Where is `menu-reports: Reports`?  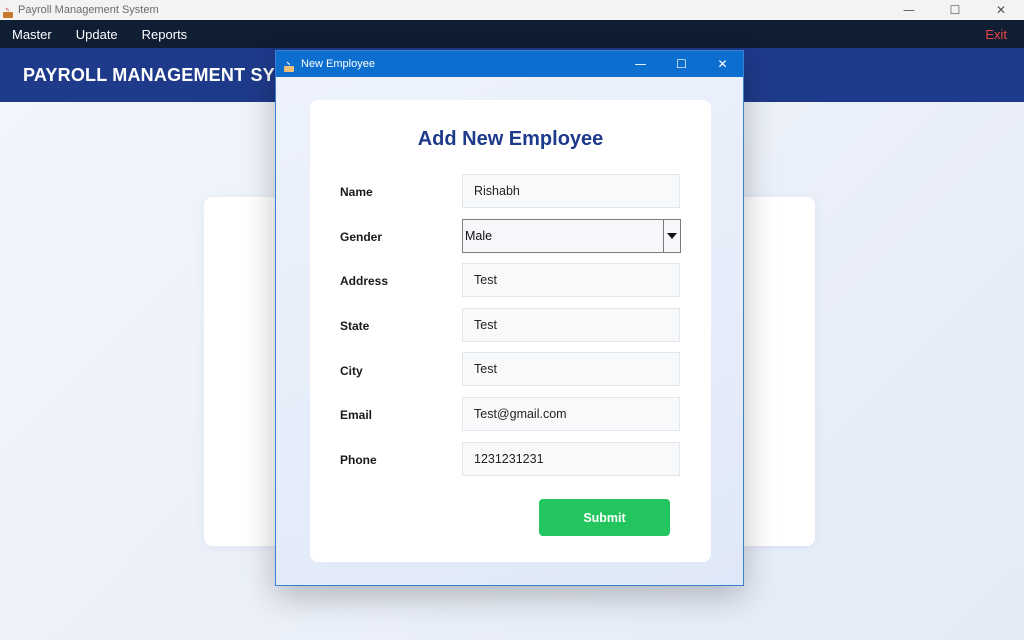
menu-reports: Reports is located at coordinates (165, 34).